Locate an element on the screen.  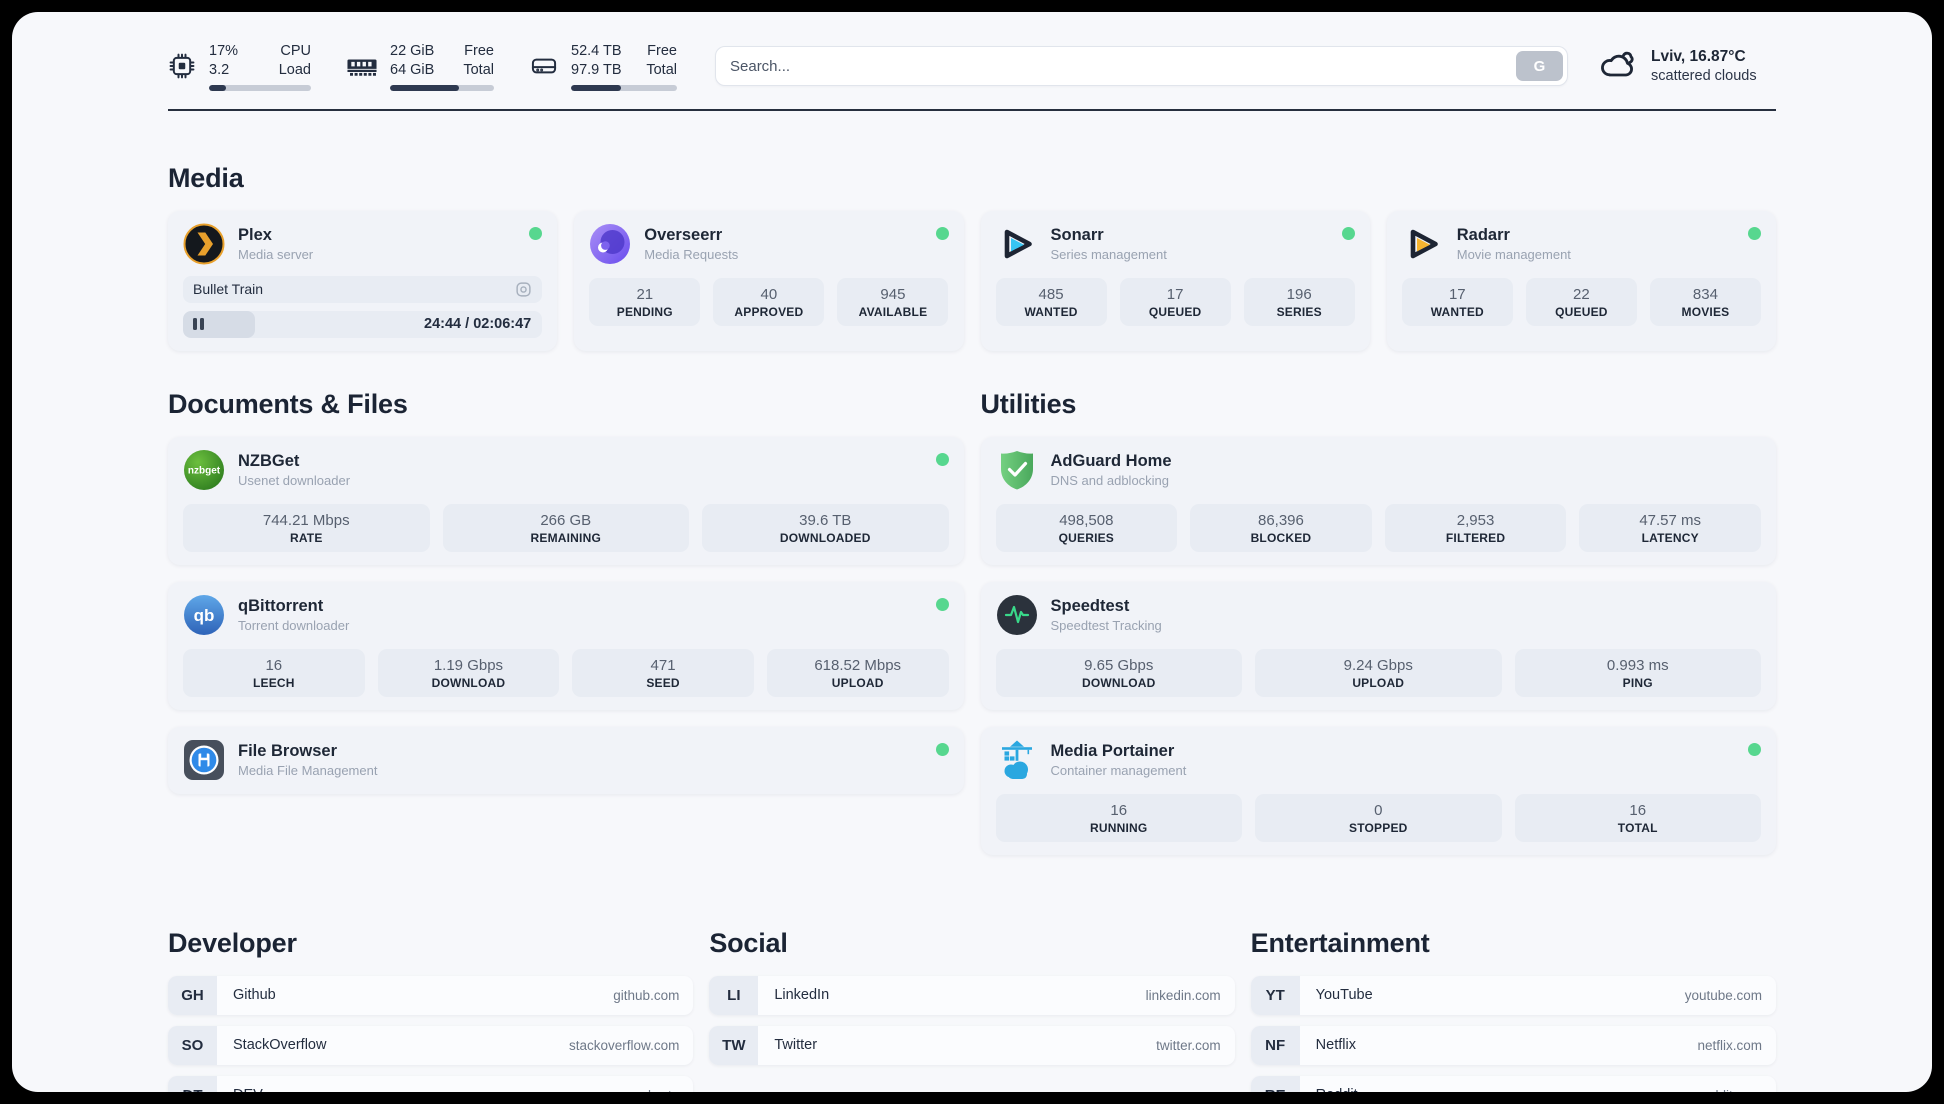
bookmark-abbr: DT is located at coordinates (192, 1083).